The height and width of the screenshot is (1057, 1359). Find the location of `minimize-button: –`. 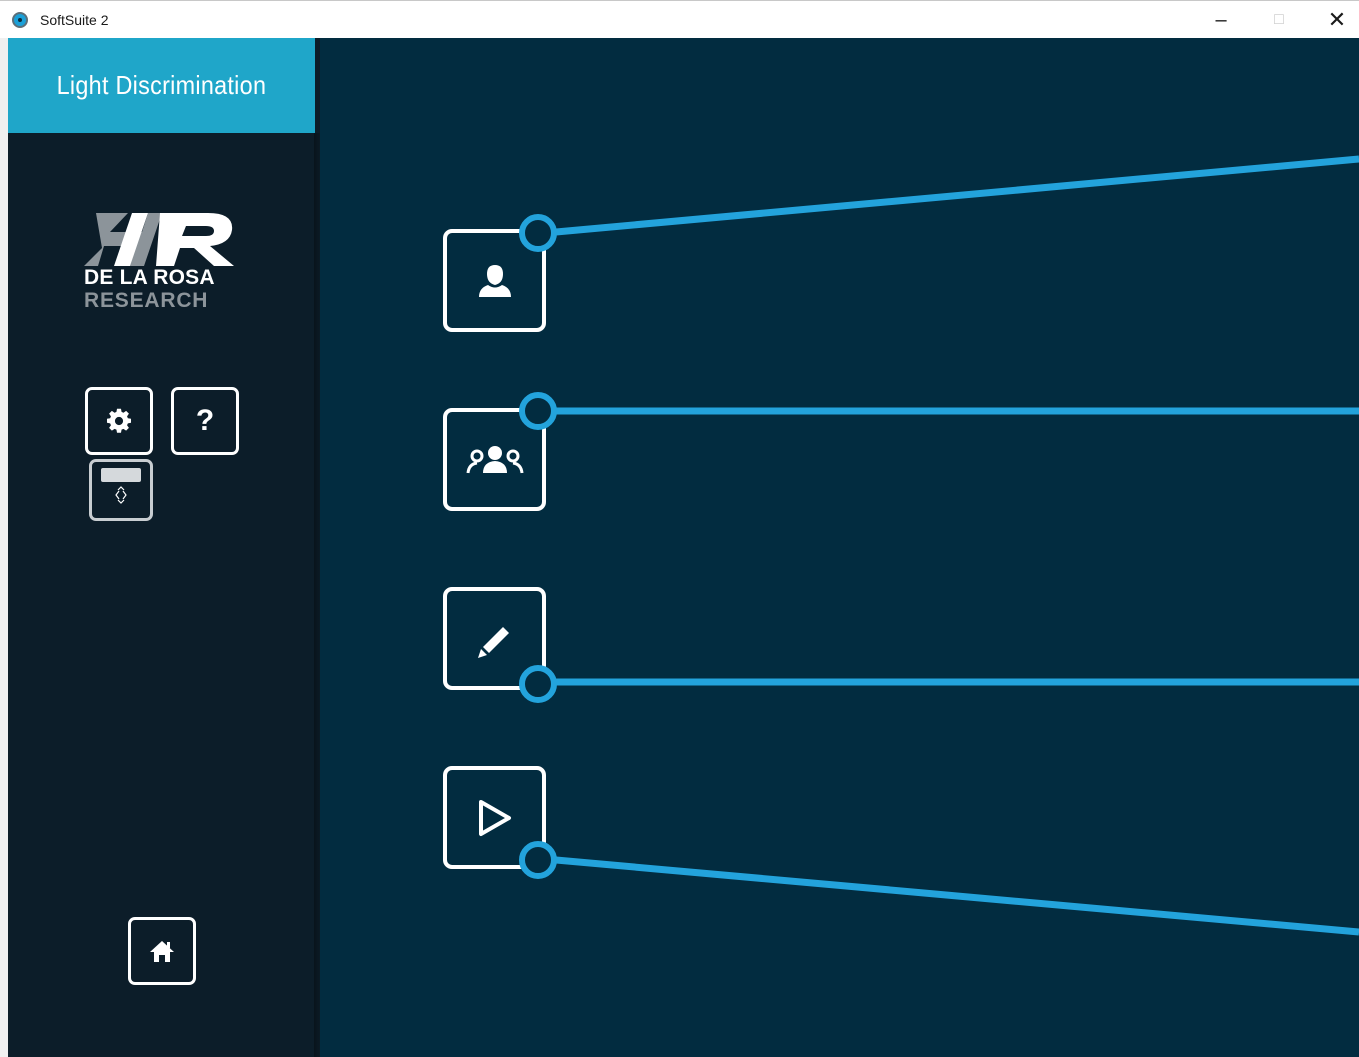

minimize-button: – is located at coordinates (1221, 20).